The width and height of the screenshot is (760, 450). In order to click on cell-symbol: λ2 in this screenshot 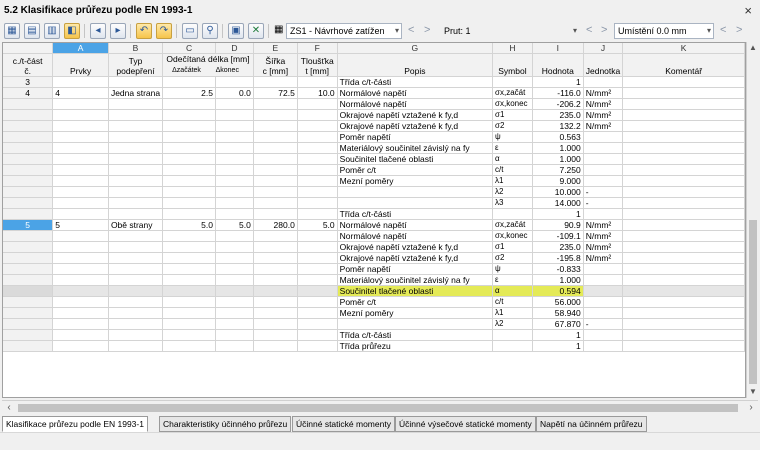, I will do `click(512, 324)`.